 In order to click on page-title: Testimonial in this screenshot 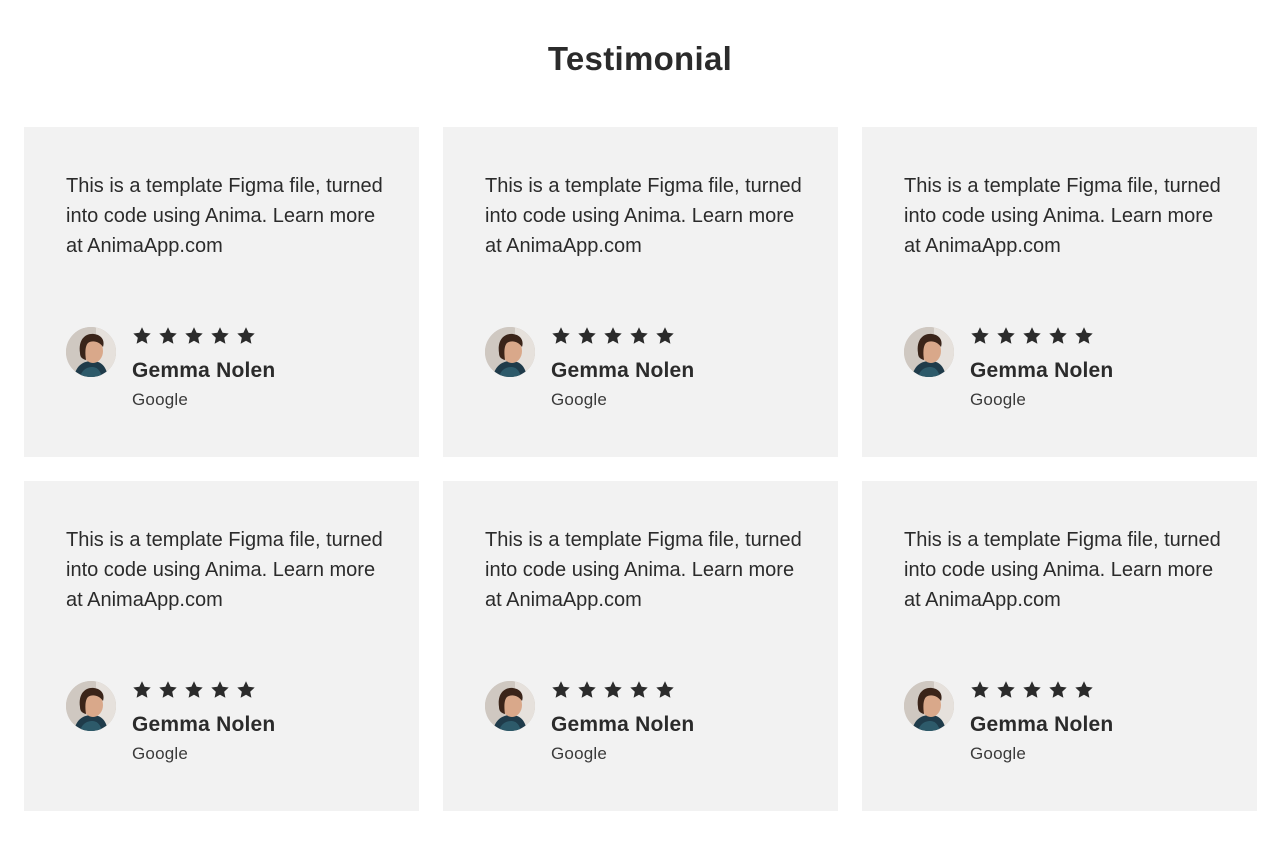, I will do `click(640, 58)`.